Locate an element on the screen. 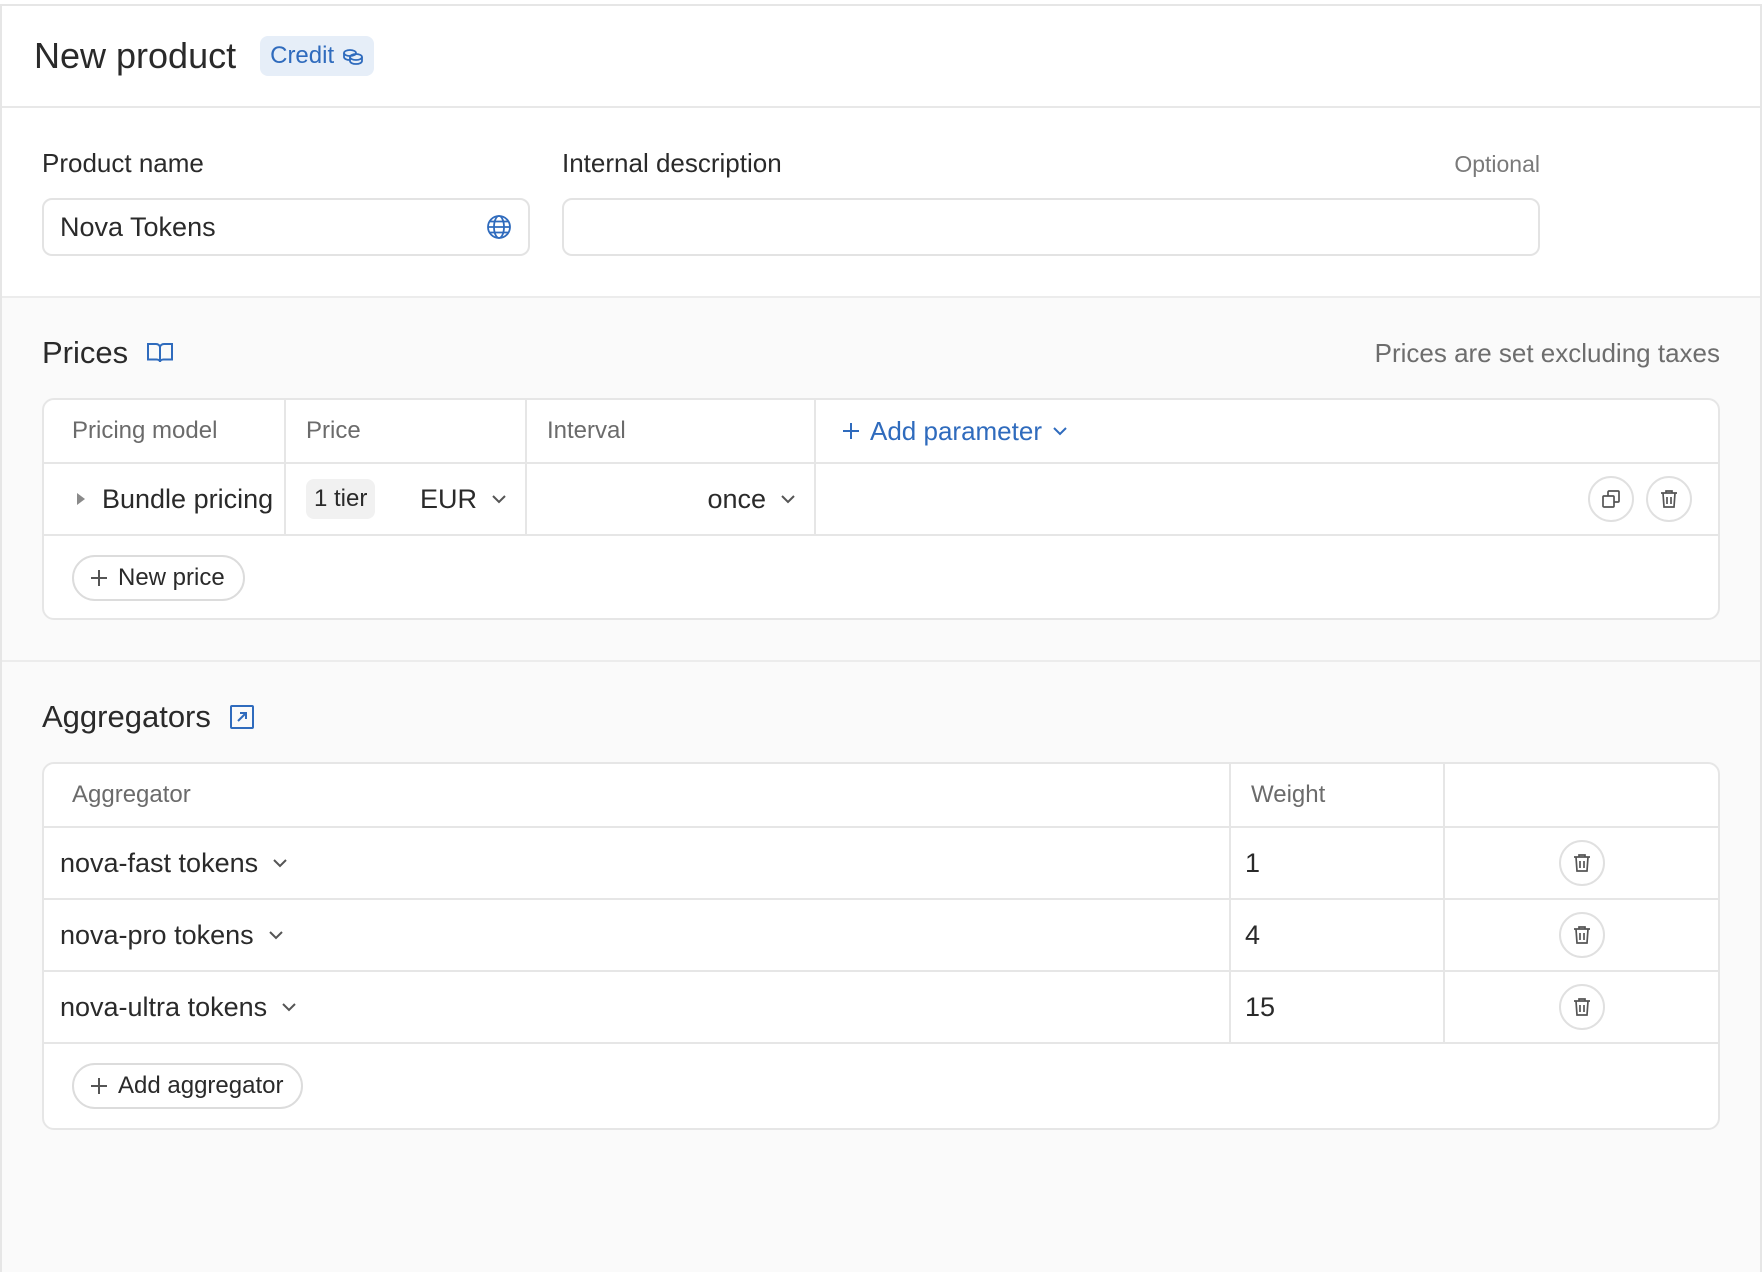 This screenshot has width=1762, height=1272. credit-badge: Credit is located at coordinates (317, 56).